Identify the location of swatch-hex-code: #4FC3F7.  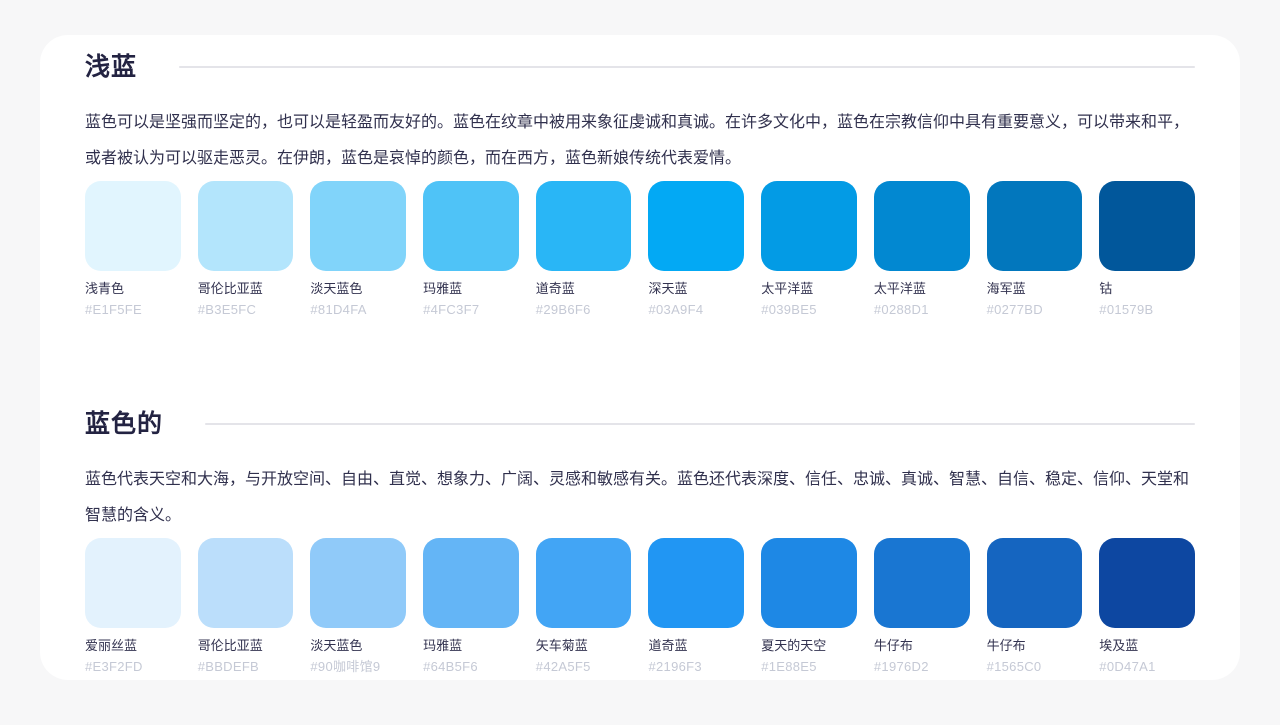
(451, 309).